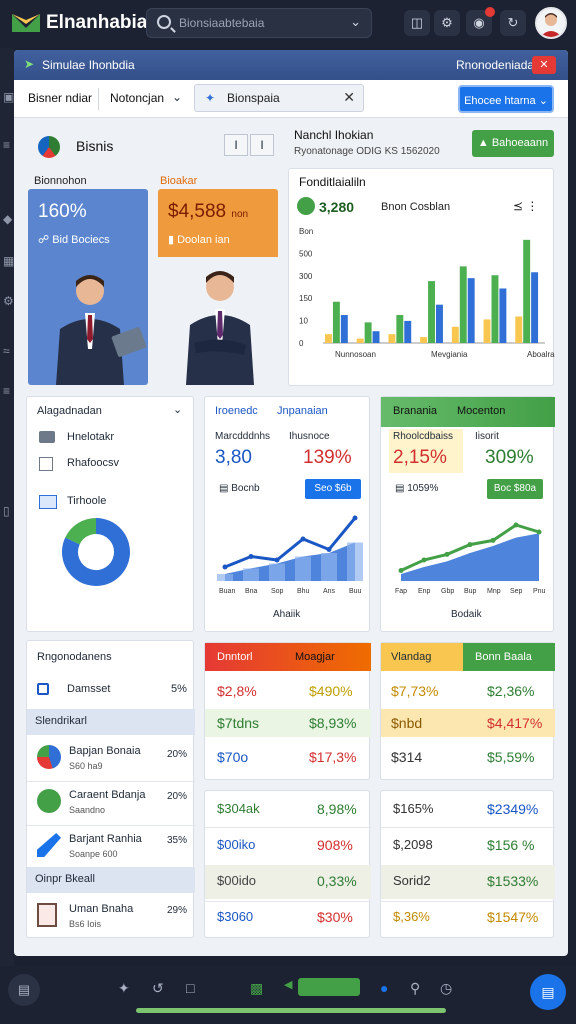 This screenshot has width=576, height=1024. What do you see at coordinates (544, 65) in the screenshot?
I see `close-button: ✕` at bounding box center [544, 65].